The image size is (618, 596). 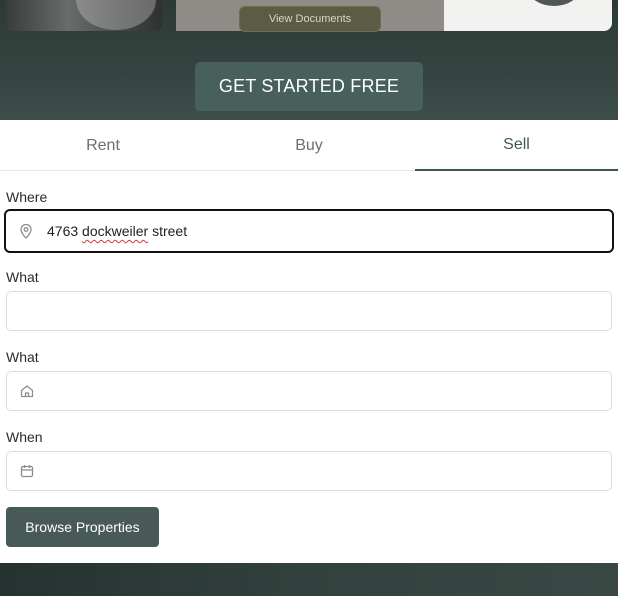 I want to click on property-image-card, so click(x=84, y=15).